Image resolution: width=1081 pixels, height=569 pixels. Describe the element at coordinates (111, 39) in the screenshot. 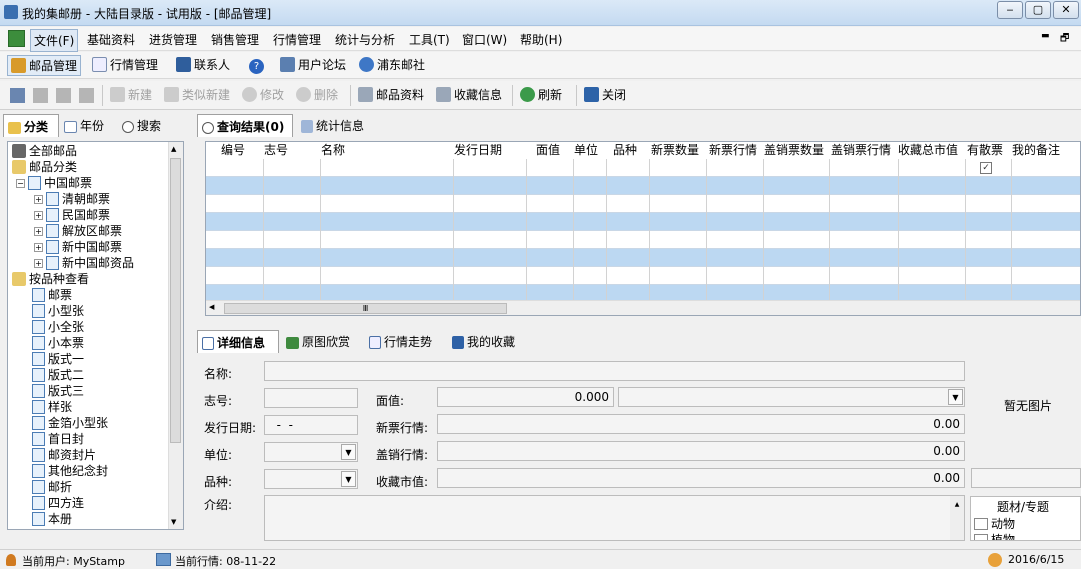

I see `menu-basic-data: 基础资料` at that location.